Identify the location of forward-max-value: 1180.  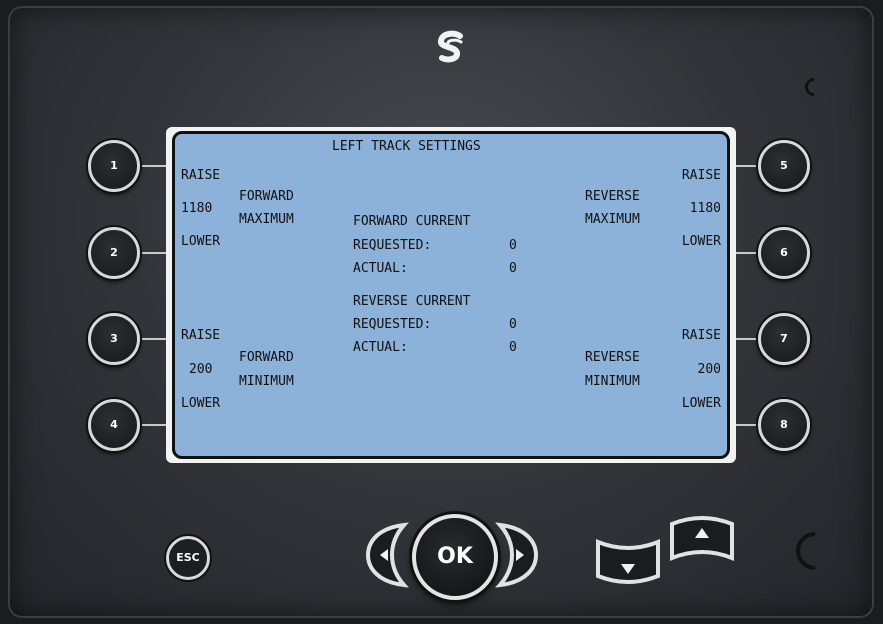
(197, 208).